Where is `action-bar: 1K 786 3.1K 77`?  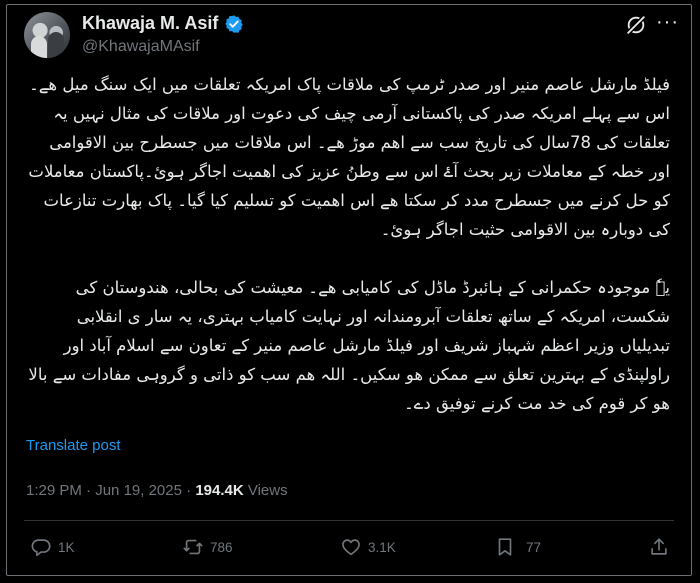 action-bar: 1K 786 3.1K 77 is located at coordinates (349, 549).